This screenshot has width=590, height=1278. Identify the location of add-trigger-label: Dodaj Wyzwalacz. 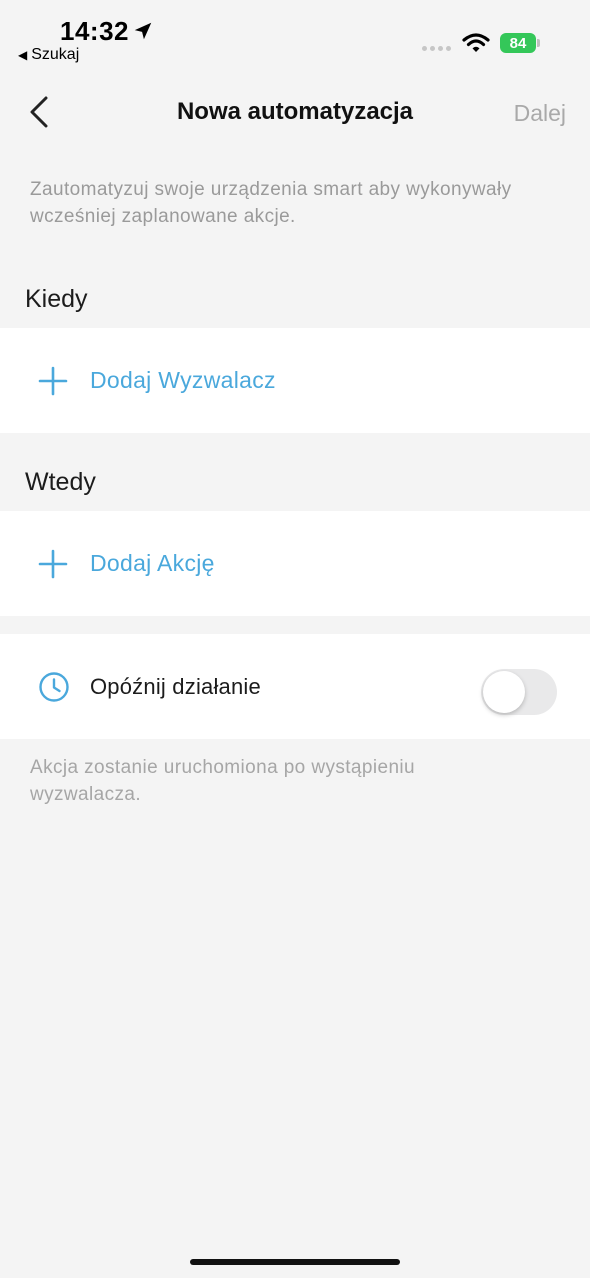
(183, 380).